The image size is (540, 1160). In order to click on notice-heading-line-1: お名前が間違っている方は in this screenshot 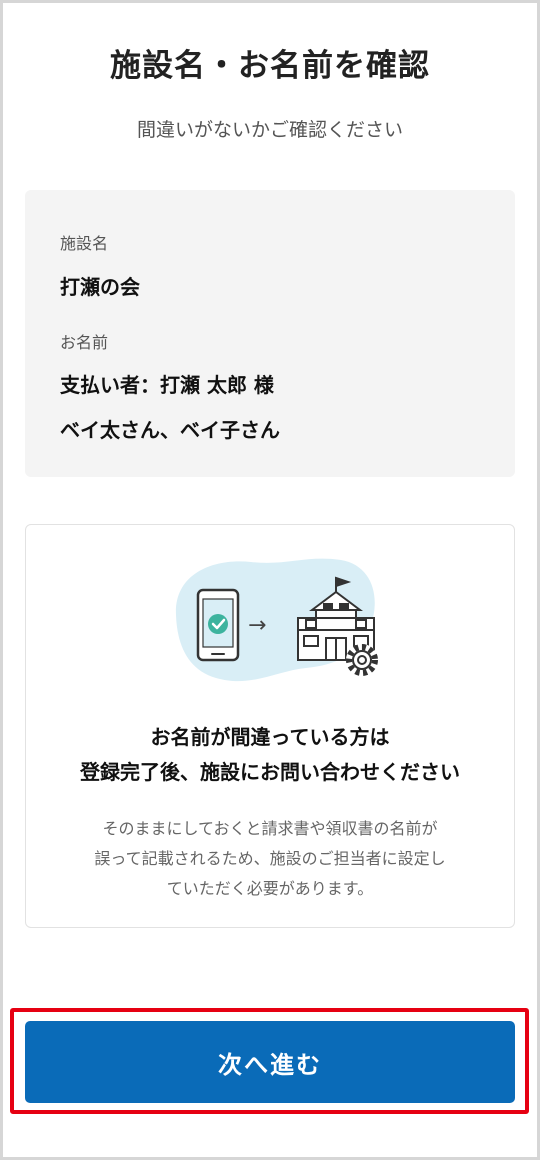, I will do `click(270, 737)`.